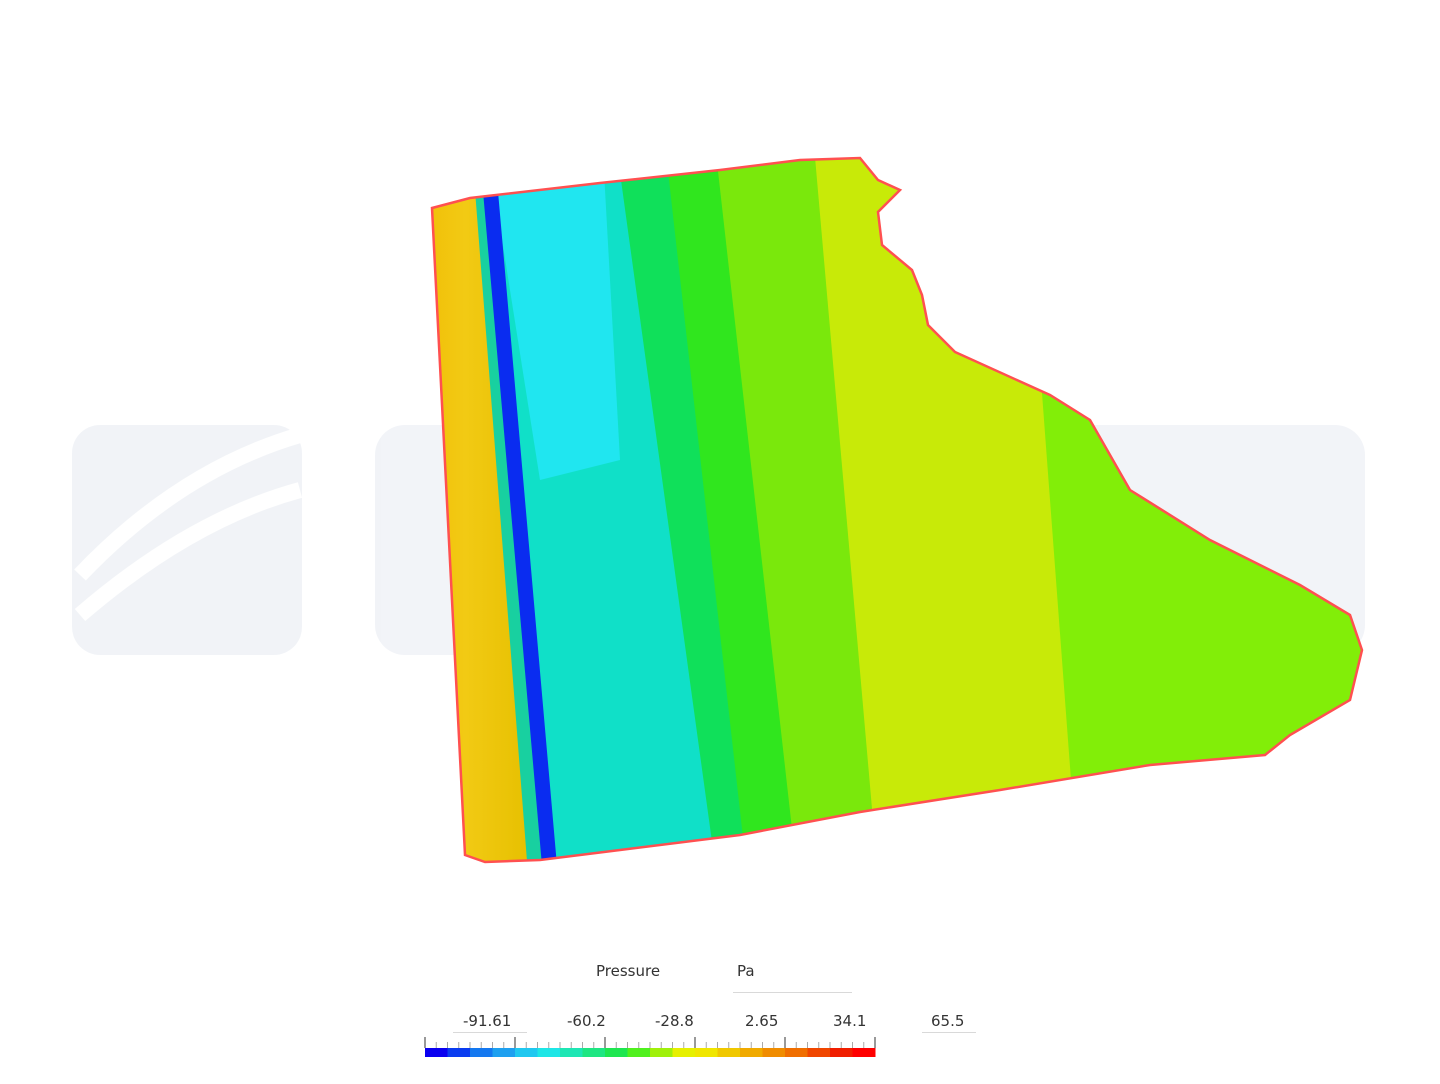 The width and height of the screenshot is (1440, 1084). Describe the element at coordinates (762, 1021) in the screenshot. I see `legend-tick-label: 2.65` at that location.